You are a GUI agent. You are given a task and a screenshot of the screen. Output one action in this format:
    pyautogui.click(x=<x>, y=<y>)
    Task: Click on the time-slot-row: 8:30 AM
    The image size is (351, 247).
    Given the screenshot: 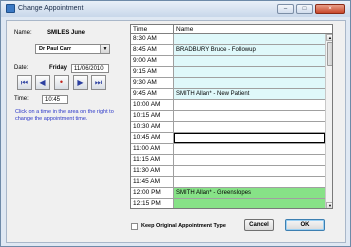 What is the action you would take?
    pyautogui.click(x=228, y=39)
    